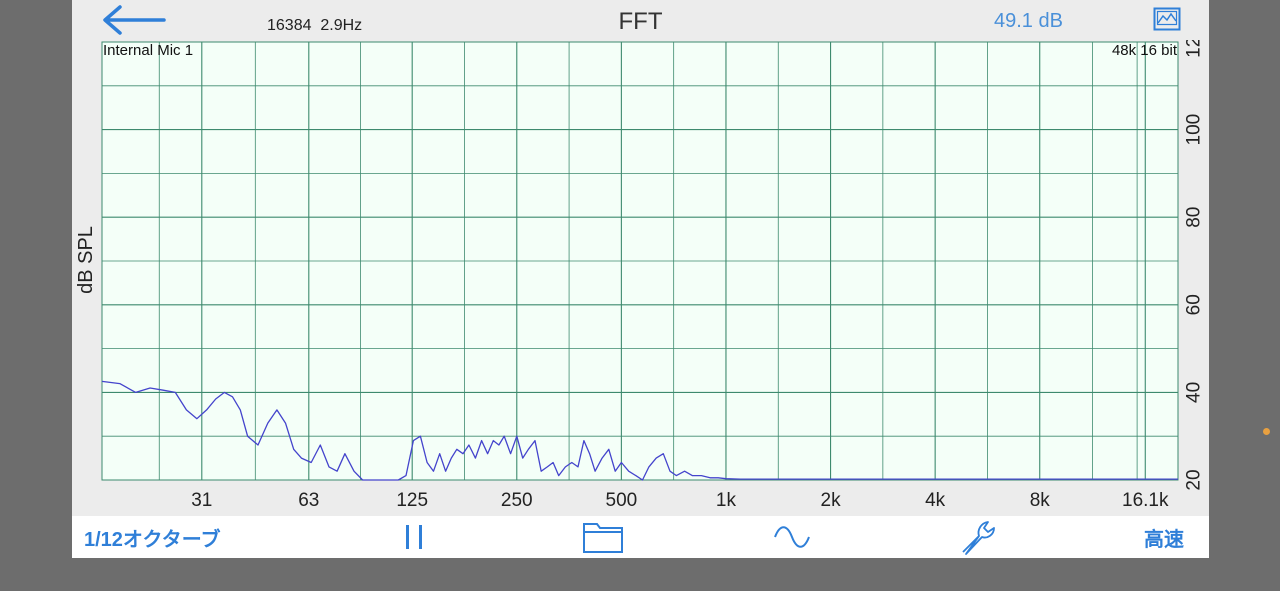 This screenshot has width=1280, height=591. I want to click on x-tick-label: 250, so click(517, 500).